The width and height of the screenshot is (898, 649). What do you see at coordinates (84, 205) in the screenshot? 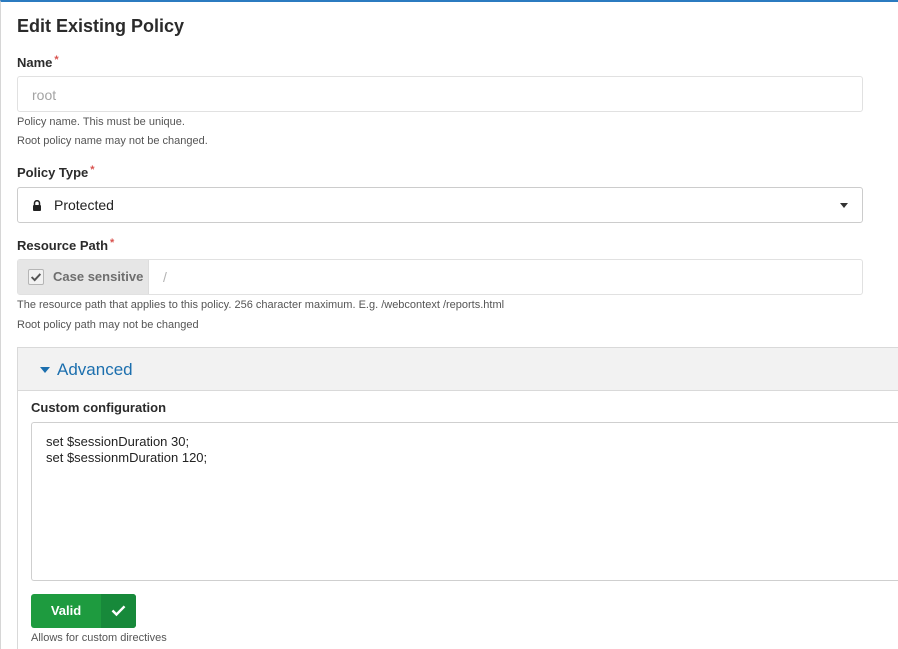
I see `policy-type-selected: Protected` at bounding box center [84, 205].